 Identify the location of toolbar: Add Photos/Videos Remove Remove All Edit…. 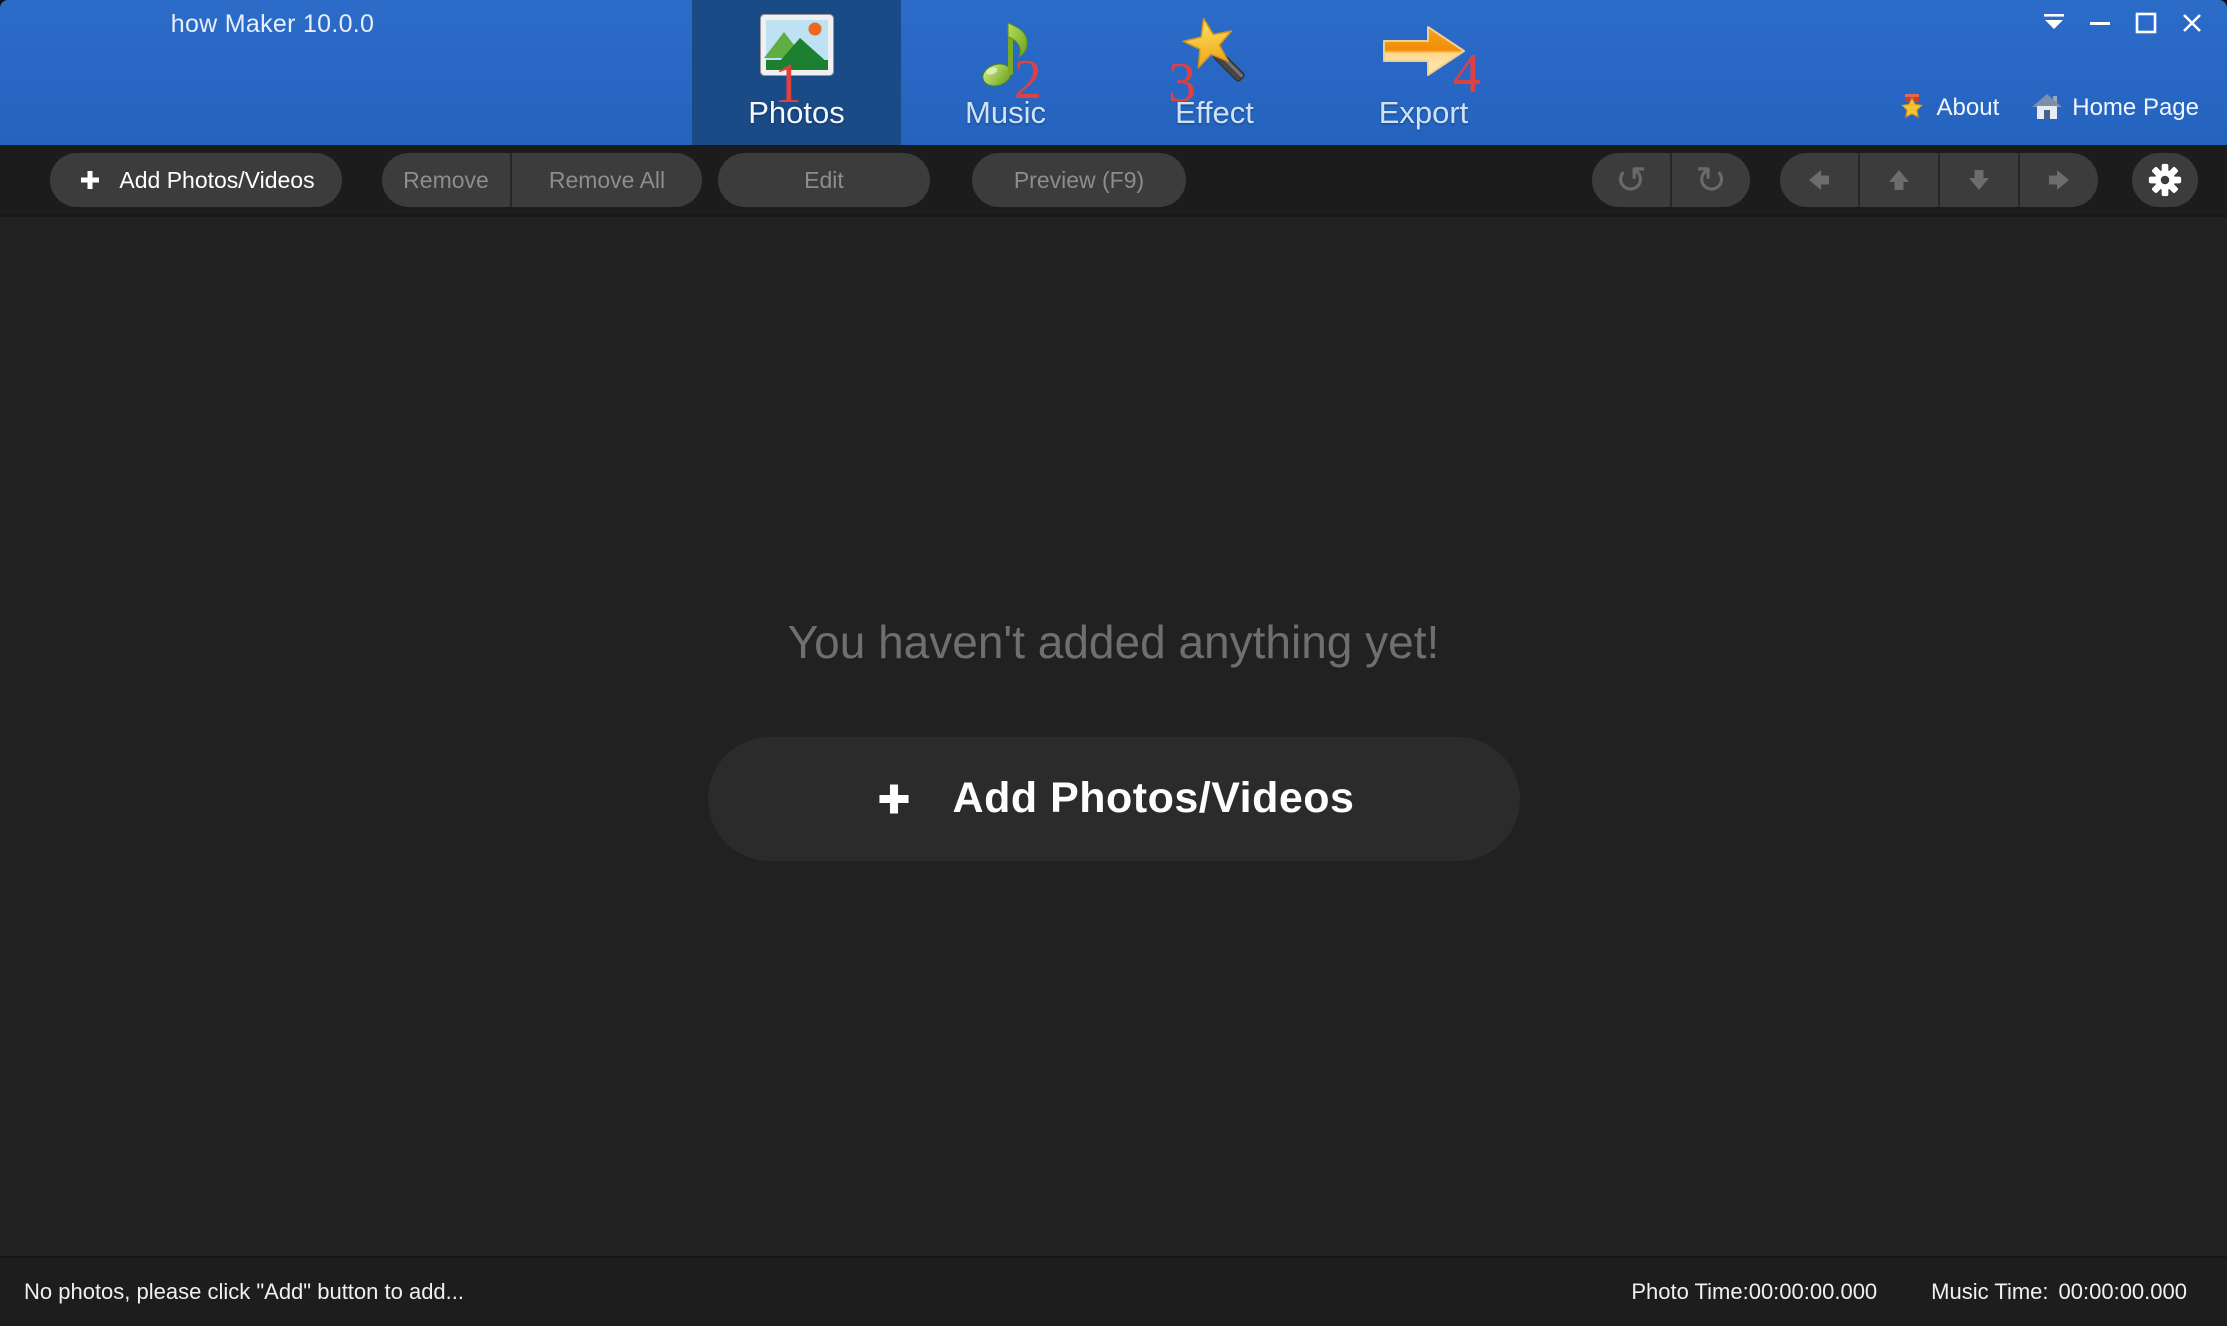
(1113, 181).